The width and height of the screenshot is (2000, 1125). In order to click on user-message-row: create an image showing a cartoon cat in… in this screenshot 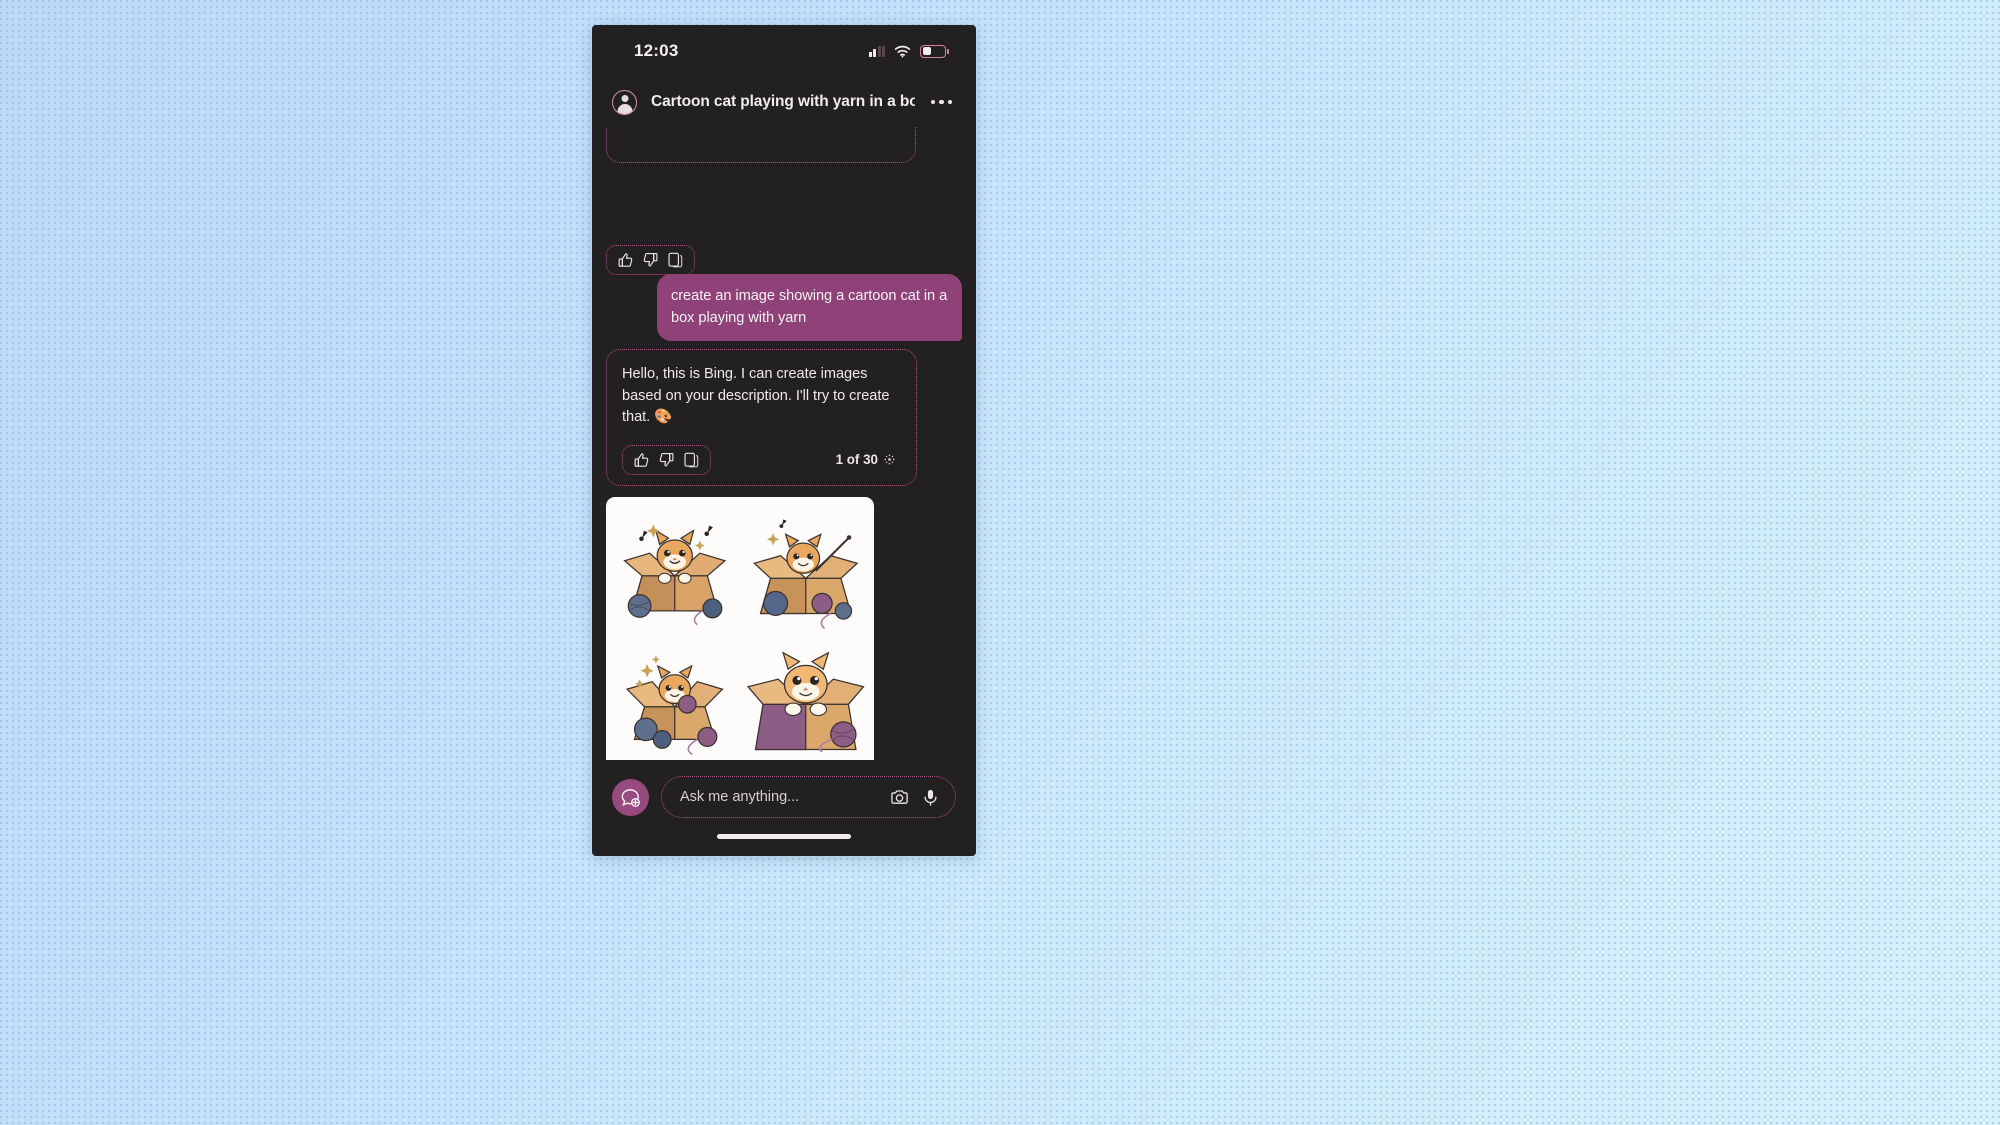, I will do `click(809, 307)`.